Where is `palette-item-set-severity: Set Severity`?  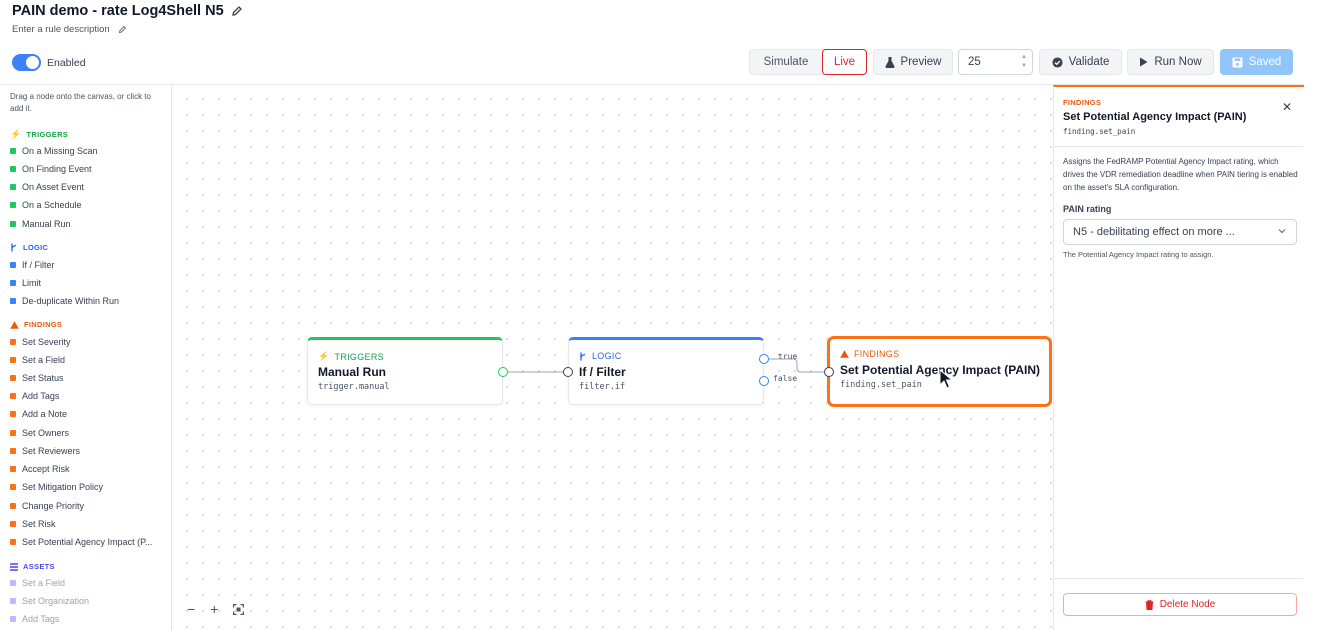
palette-item-set-severity: Set Severity is located at coordinates (40, 342).